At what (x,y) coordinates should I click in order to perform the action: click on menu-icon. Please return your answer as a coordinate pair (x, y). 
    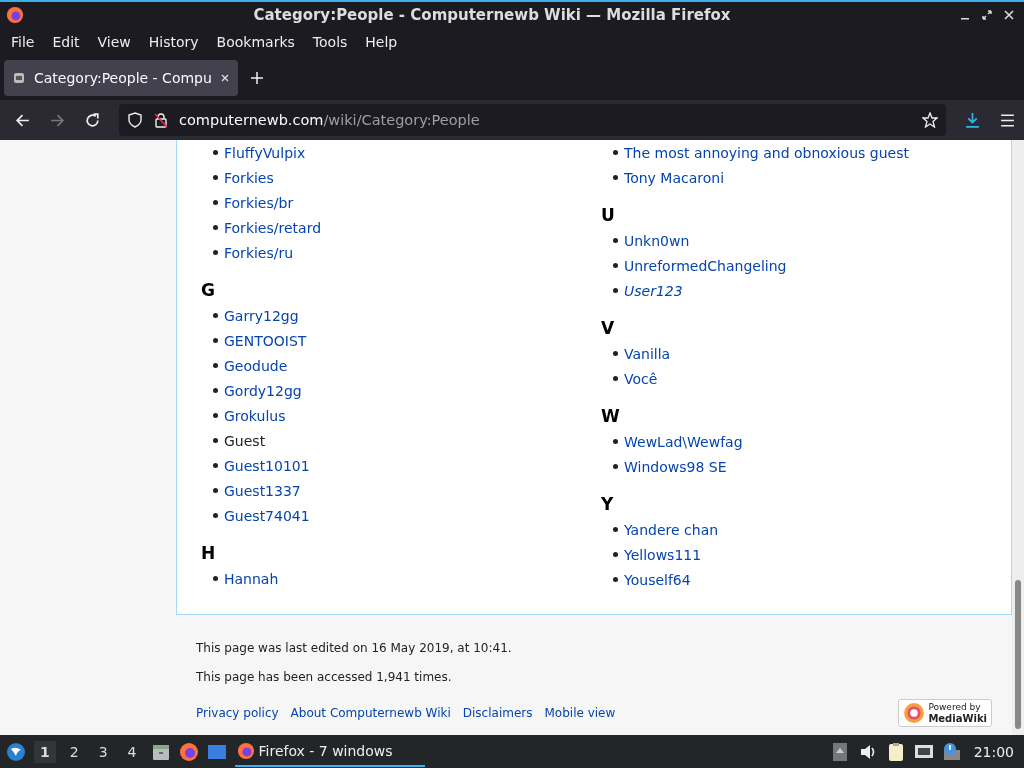
    Looking at the image, I should click on (1007, 120).